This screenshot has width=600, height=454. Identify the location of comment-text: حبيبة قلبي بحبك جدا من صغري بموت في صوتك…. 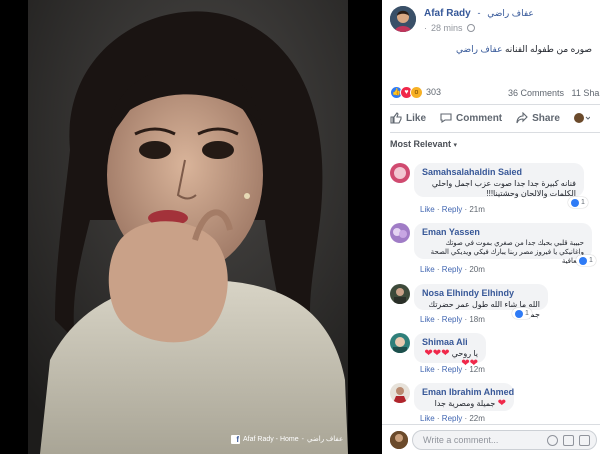
(507, 252).